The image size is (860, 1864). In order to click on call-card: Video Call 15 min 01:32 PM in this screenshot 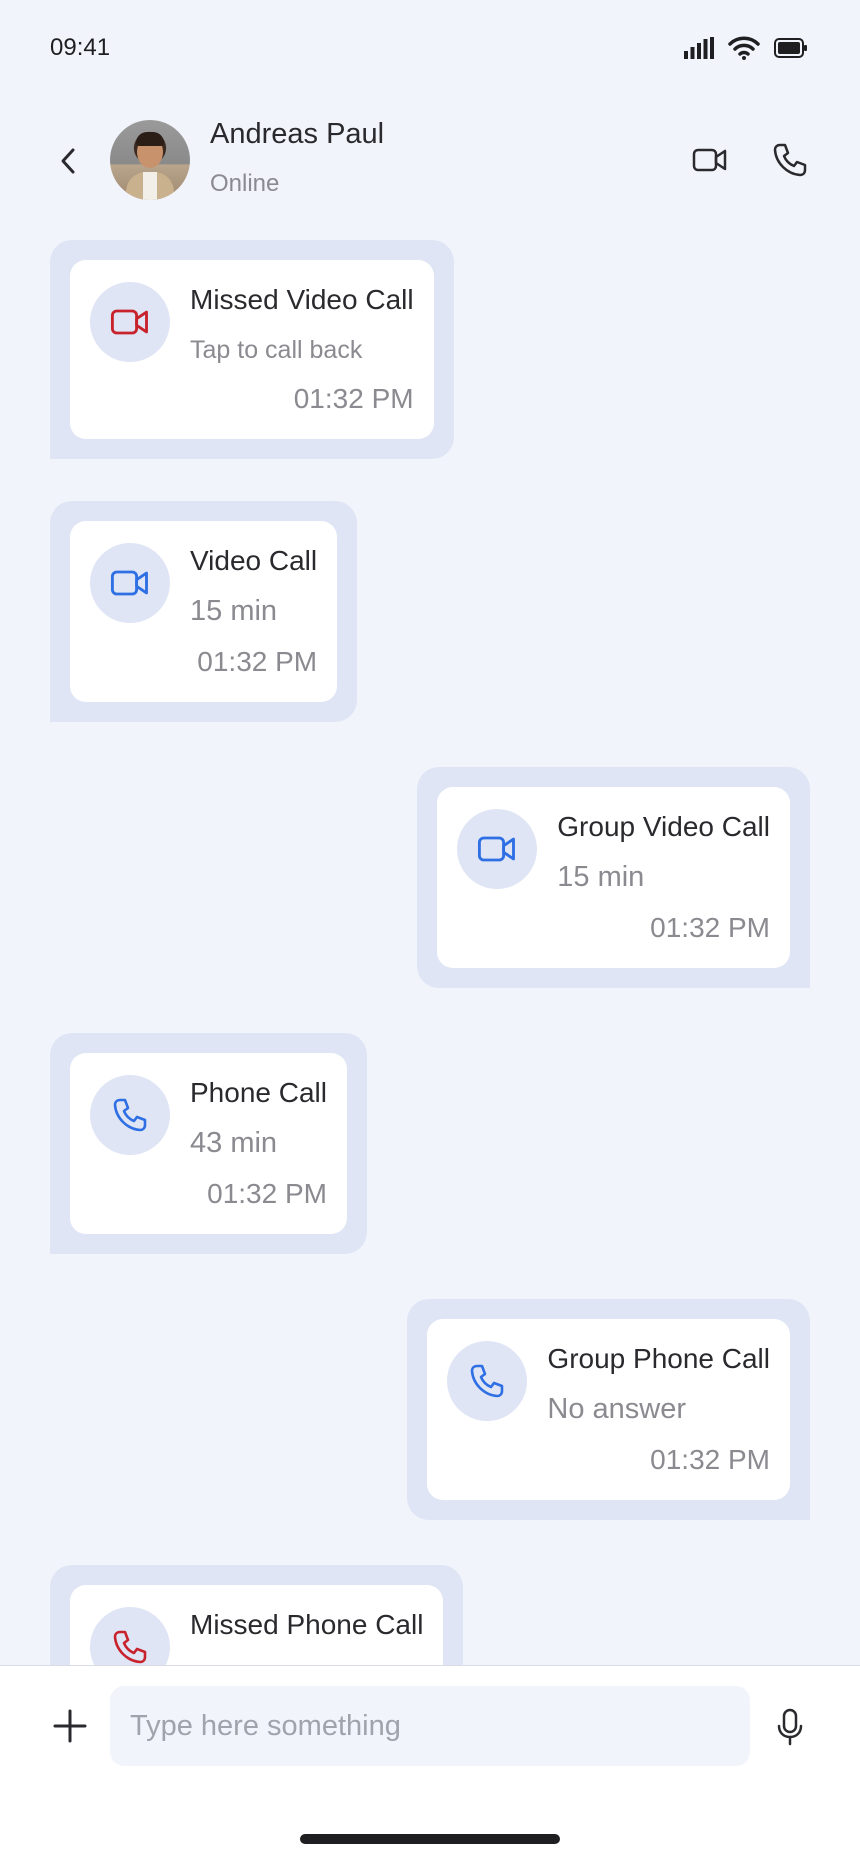, I will do `click(204, 611)`.